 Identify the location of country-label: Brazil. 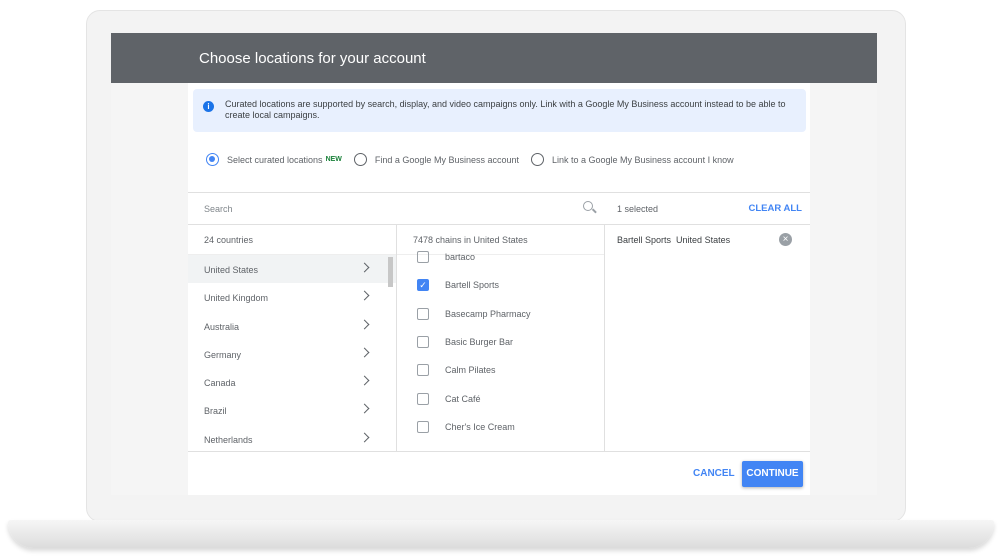
(215, 411).